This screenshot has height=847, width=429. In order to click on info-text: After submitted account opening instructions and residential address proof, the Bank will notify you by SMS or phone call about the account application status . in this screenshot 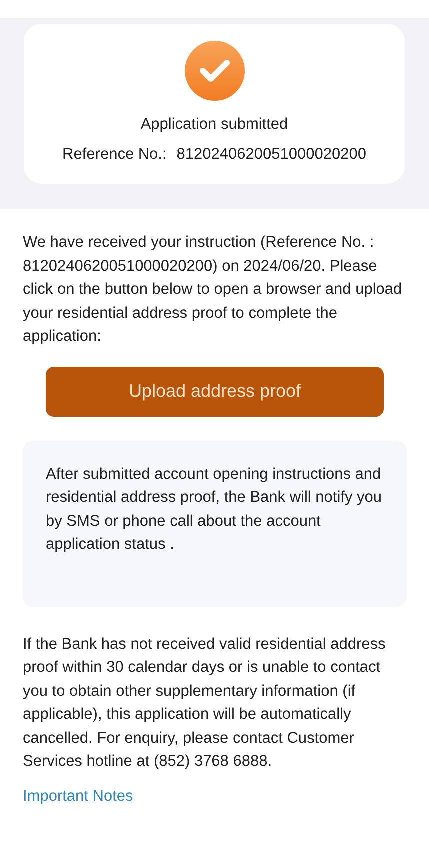, I will do `click(215, 509)`.